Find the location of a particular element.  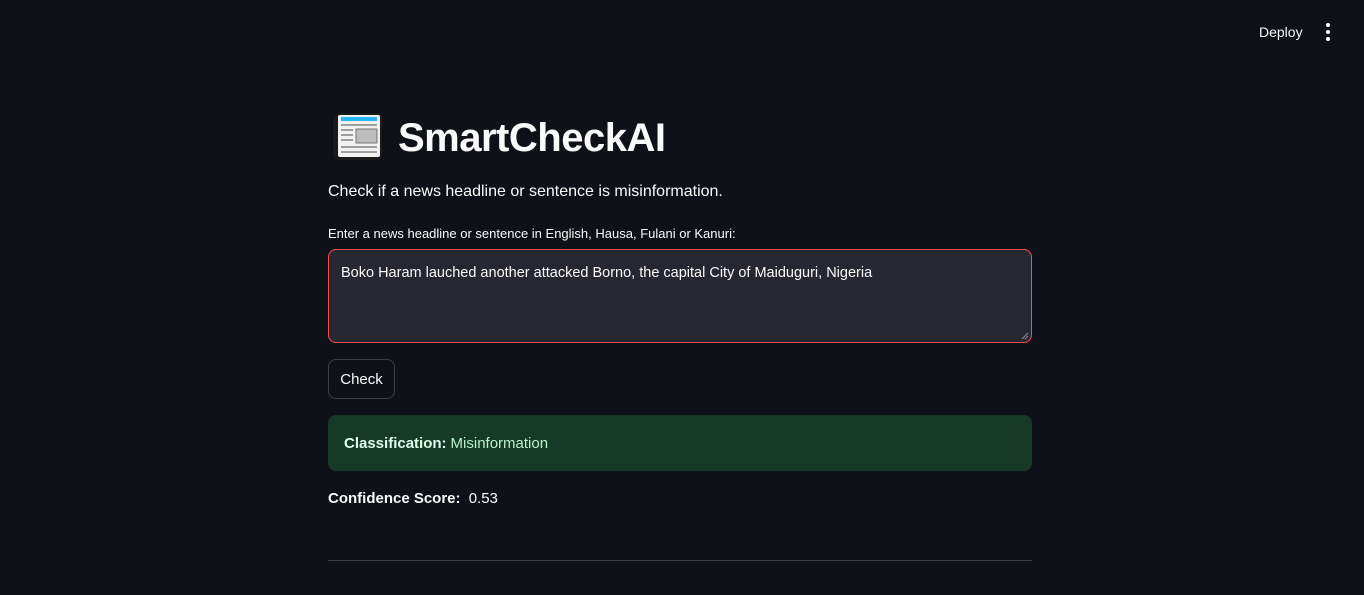

confidence-label: Confidence Score: is located at coordinates (394, 498).